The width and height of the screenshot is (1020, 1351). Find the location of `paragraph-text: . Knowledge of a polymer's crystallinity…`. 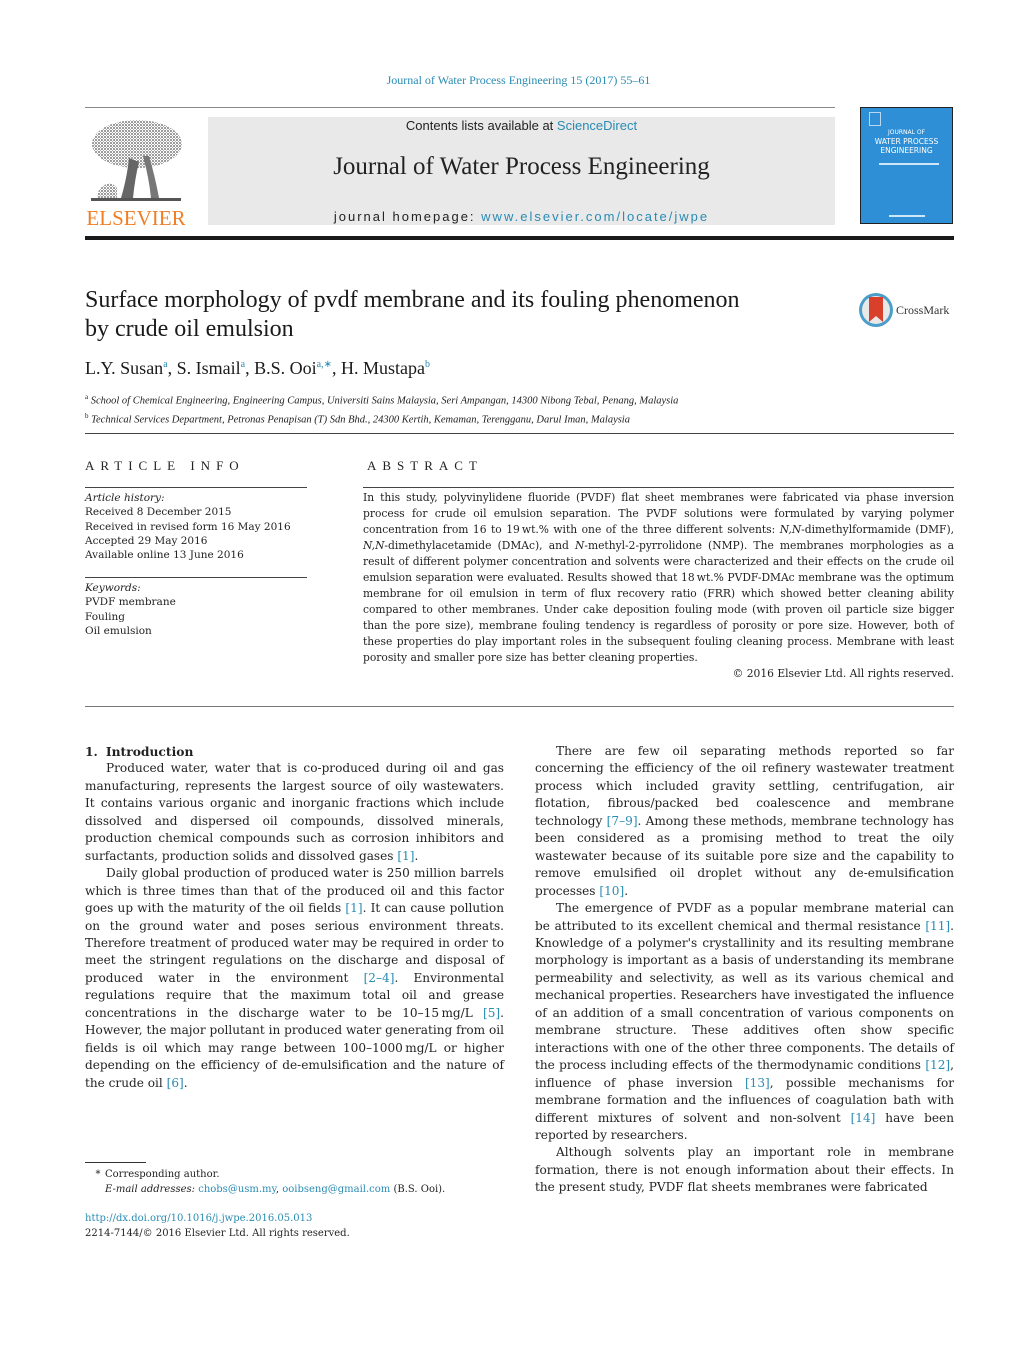

paragraph-text: . Knowledge of a polymer's crystallinity… is located at coordinates (744, 995).